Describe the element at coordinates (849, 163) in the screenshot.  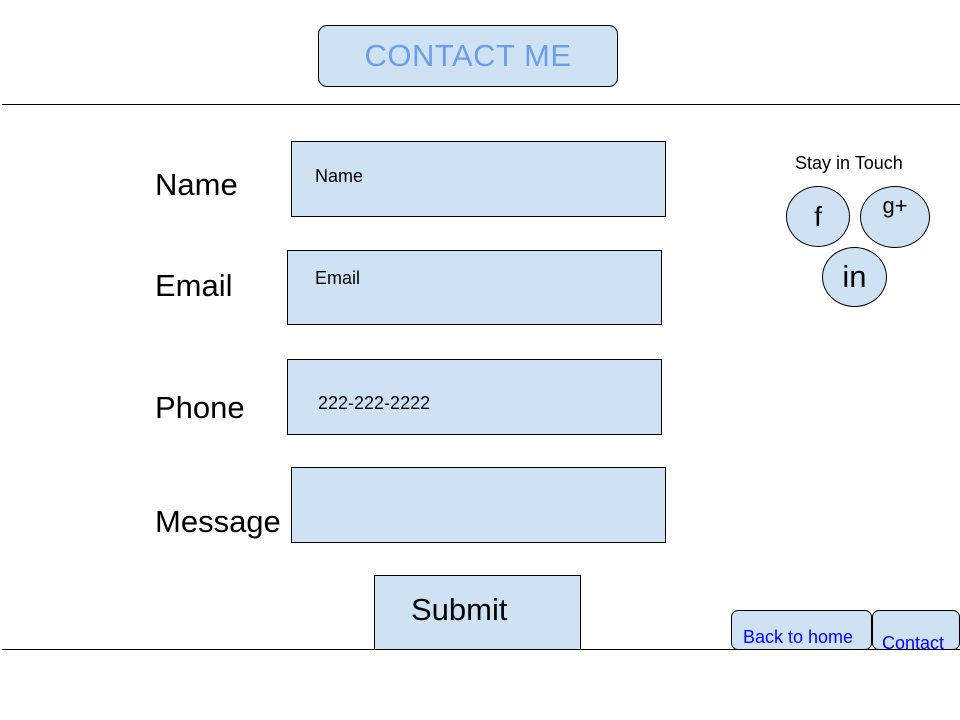
I see `stay-in-touch-heading: Stay in Touch` at that location.